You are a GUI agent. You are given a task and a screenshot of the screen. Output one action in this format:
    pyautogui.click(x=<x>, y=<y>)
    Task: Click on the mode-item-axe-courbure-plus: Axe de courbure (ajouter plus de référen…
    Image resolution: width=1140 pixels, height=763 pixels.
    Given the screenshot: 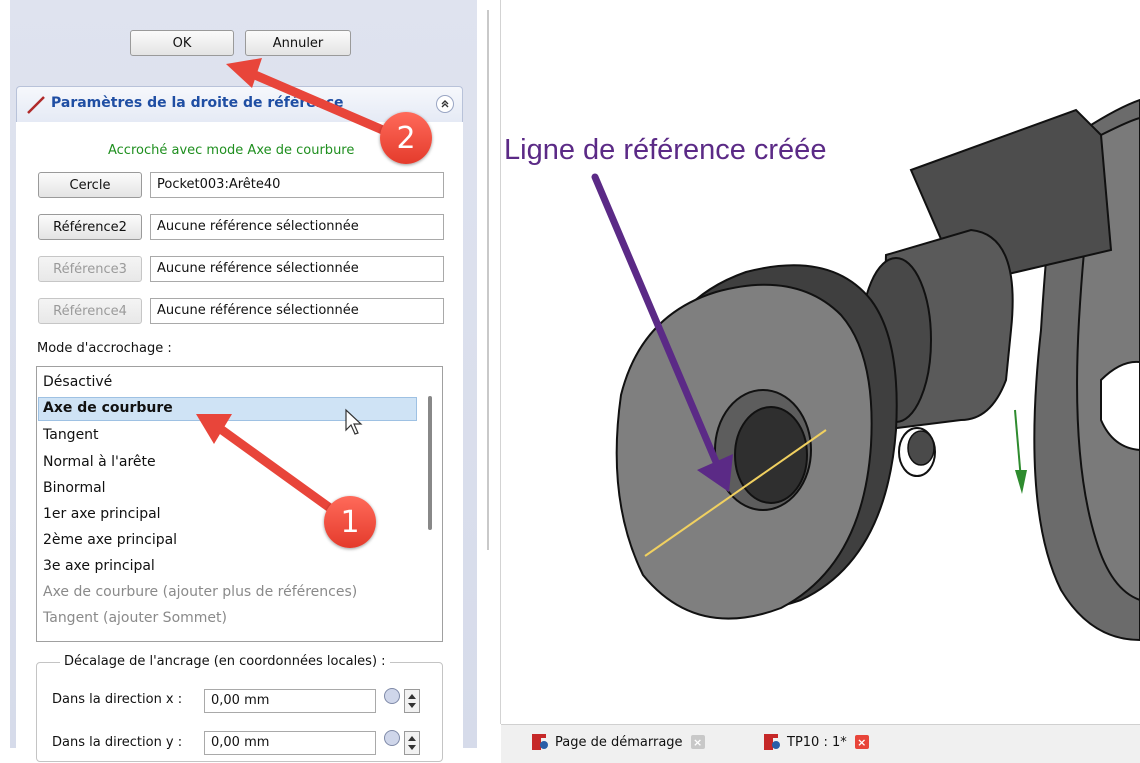 What is the action you would take?
    pyautogui.click(x=200, y=592)
    